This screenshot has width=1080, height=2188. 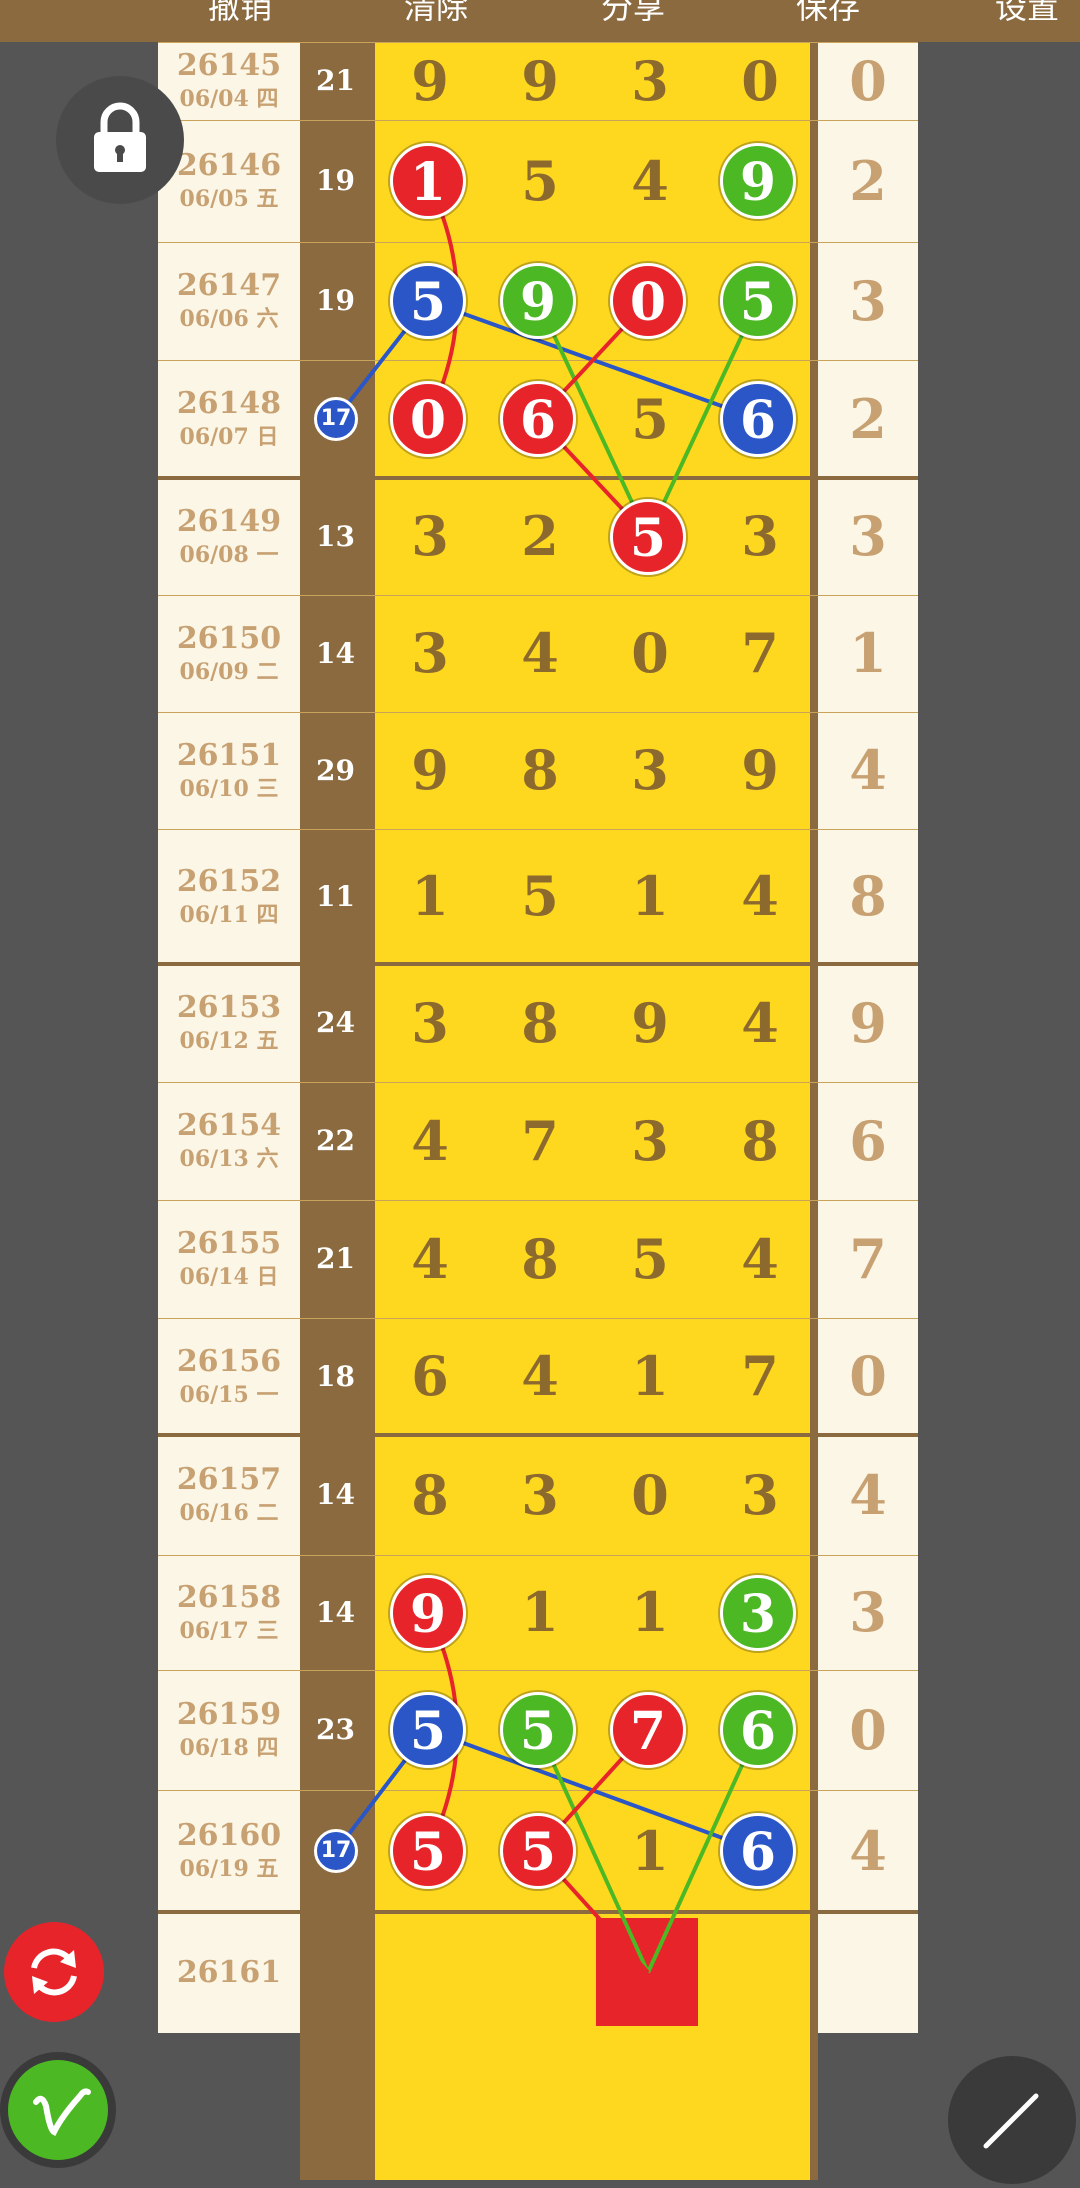 What do you see at coordinates (229, 1141) in the screenshot?
I see `period-cell: 26154 06/13 六` at bounding box center [229, 1141].